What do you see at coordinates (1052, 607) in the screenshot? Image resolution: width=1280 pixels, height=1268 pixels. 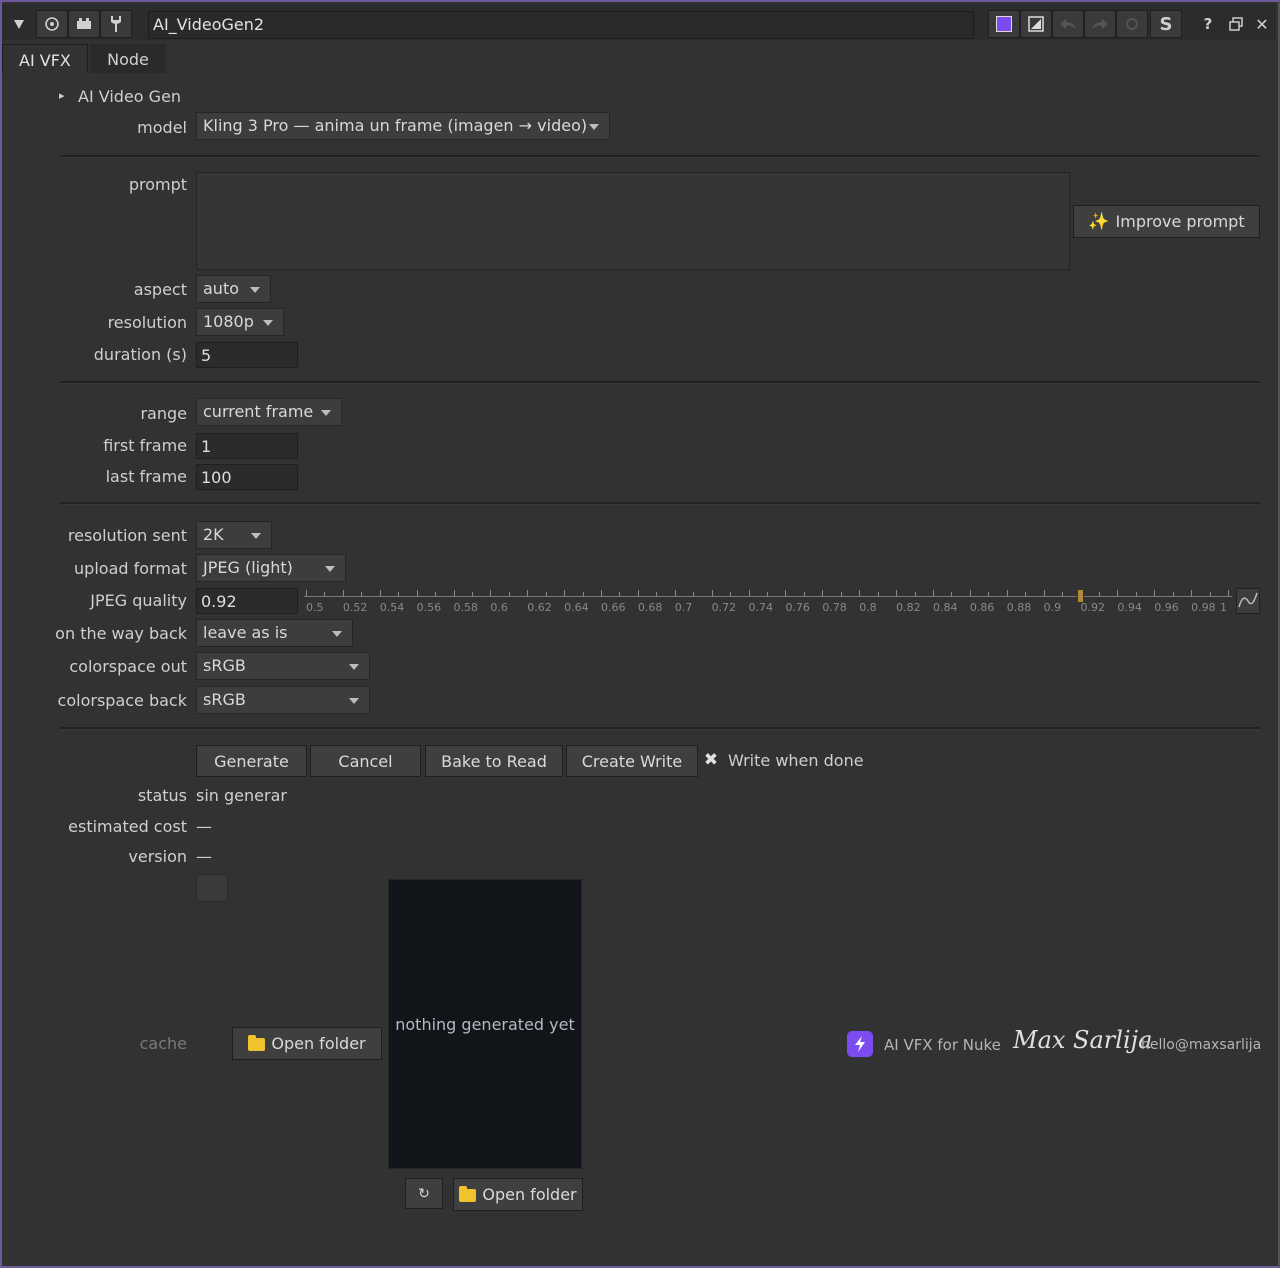 I see `slider-tick-label: 0.9` at bounding box center [1052, 607].